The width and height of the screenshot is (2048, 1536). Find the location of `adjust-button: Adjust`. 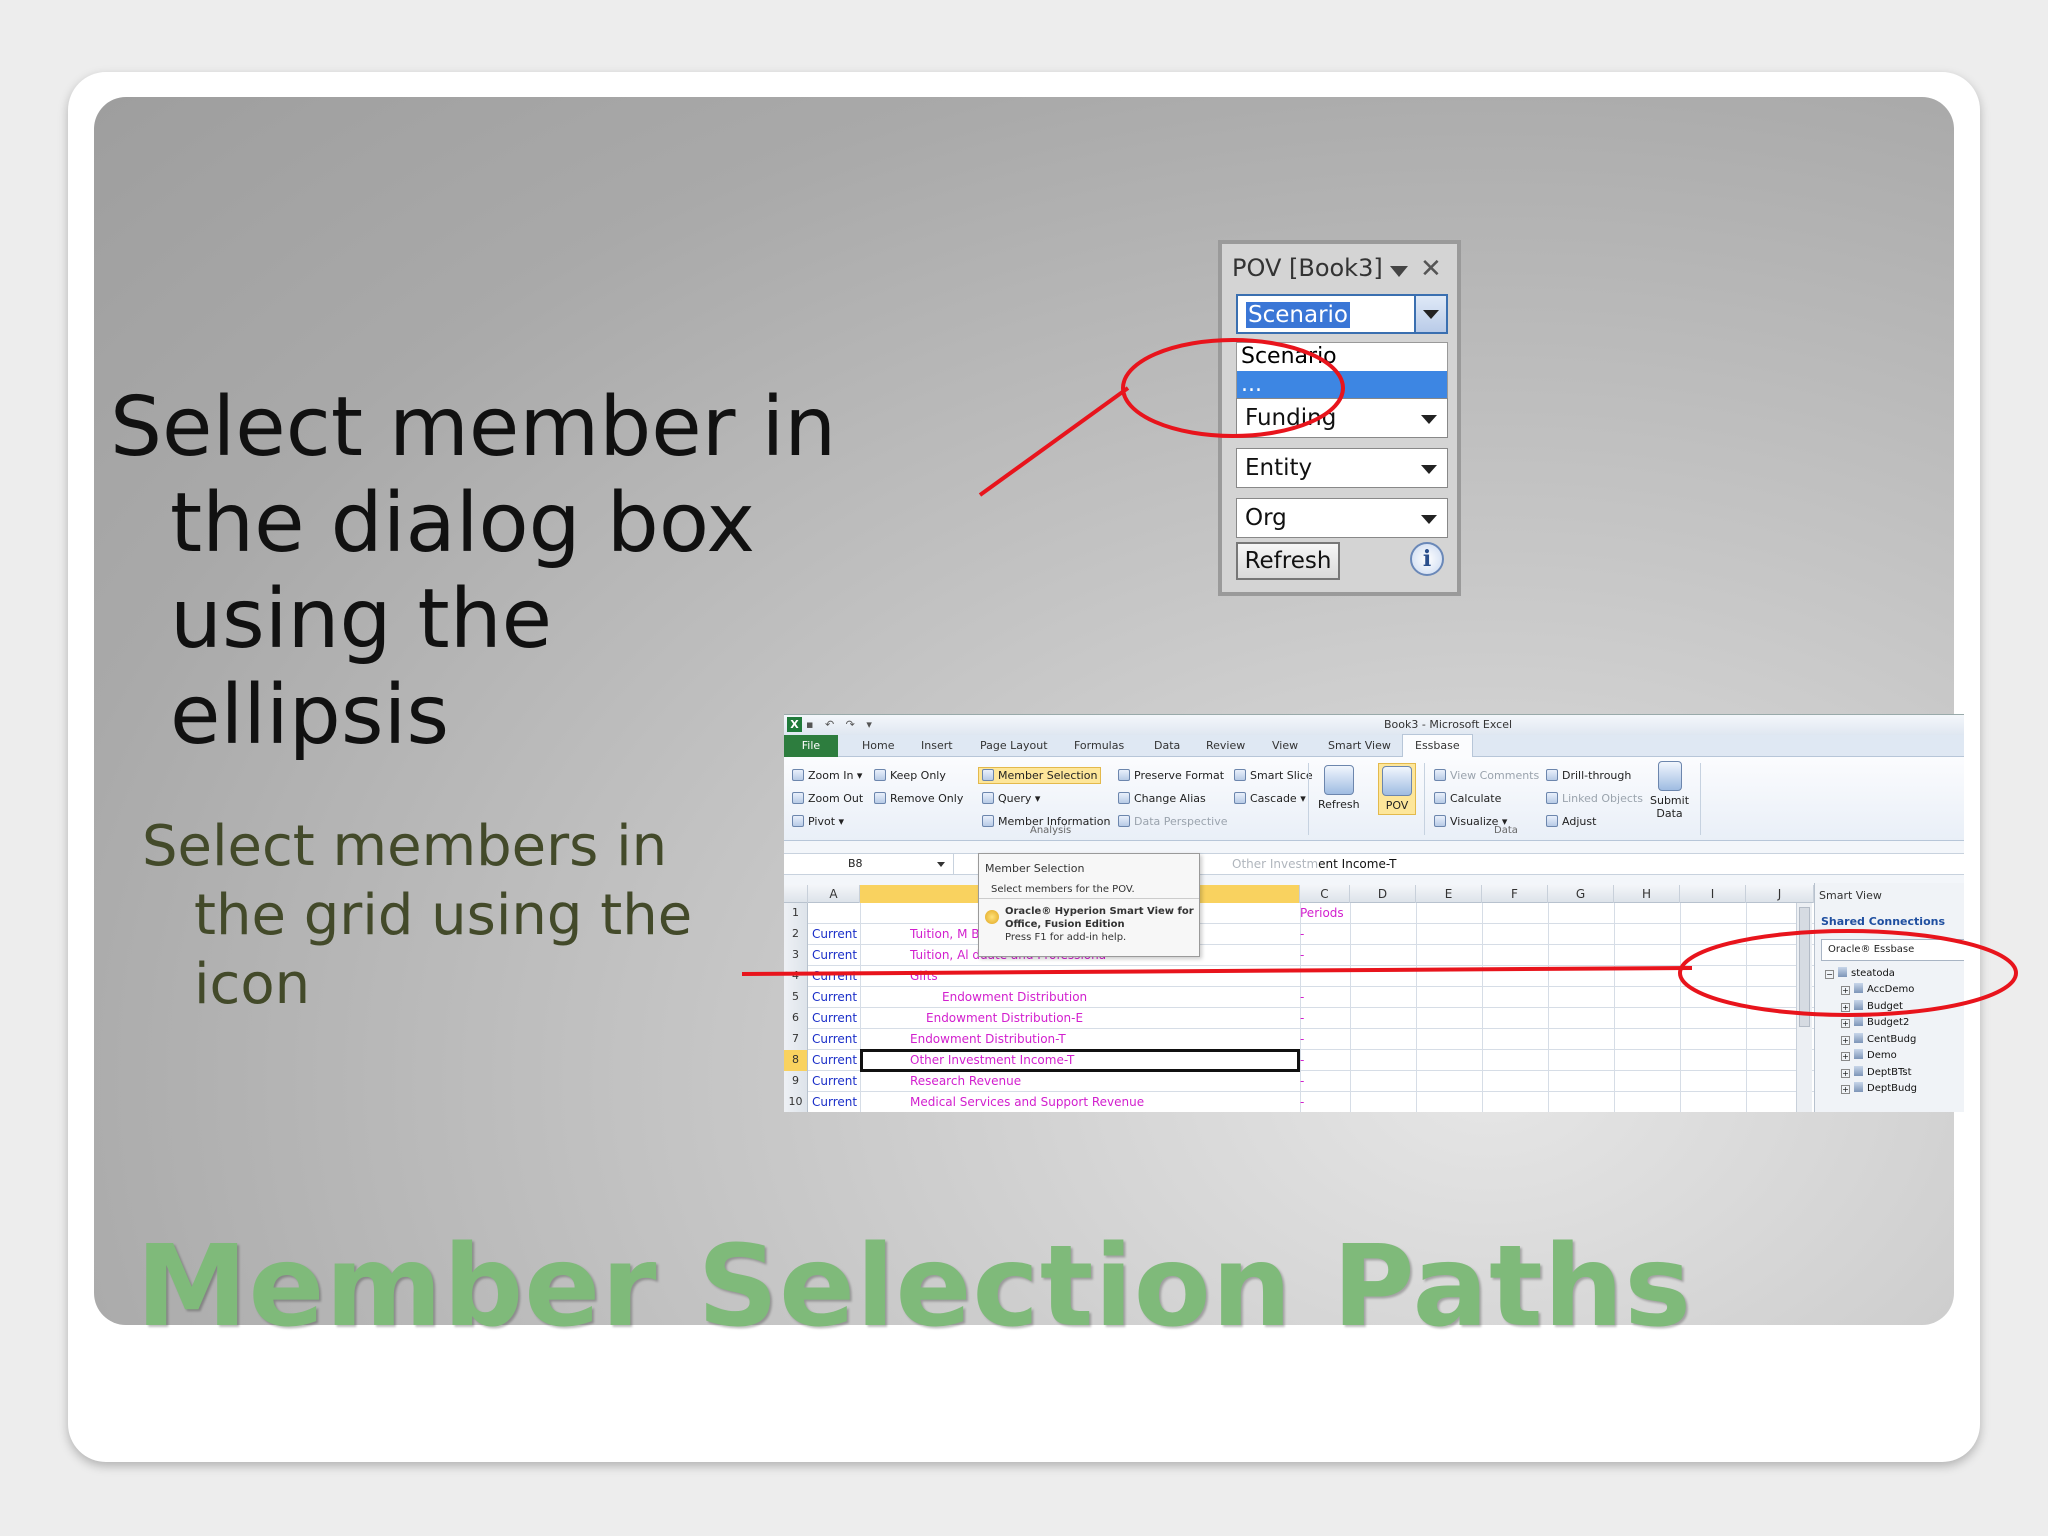

adjust-button: Adjust is located at coordinates (1571, 821).